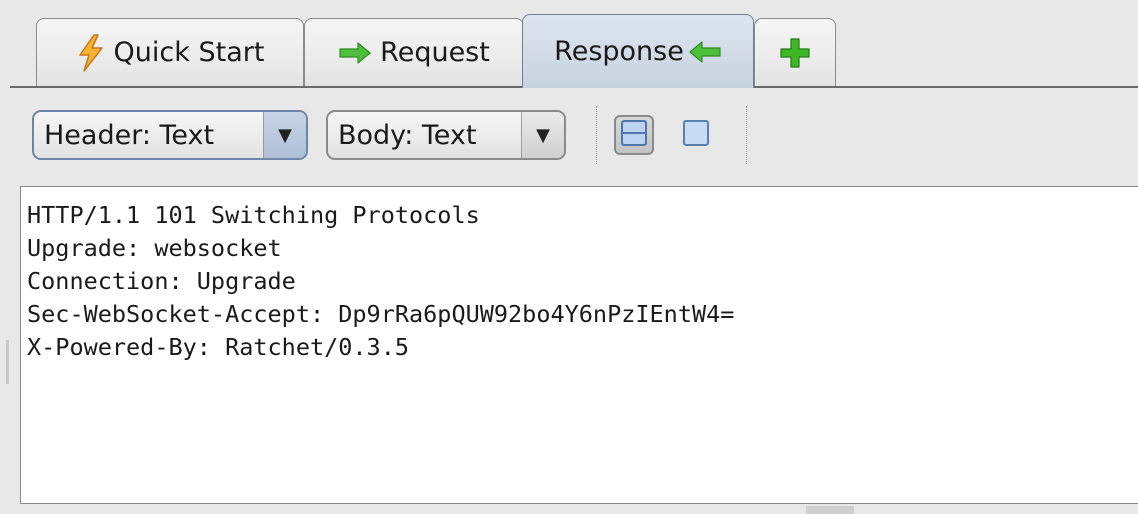 The width and height of the screenshot is (1138, 514). Describe the element at coordinates (189, 52) in the screenshot. I see `tab-label: Quick Start` at that location.